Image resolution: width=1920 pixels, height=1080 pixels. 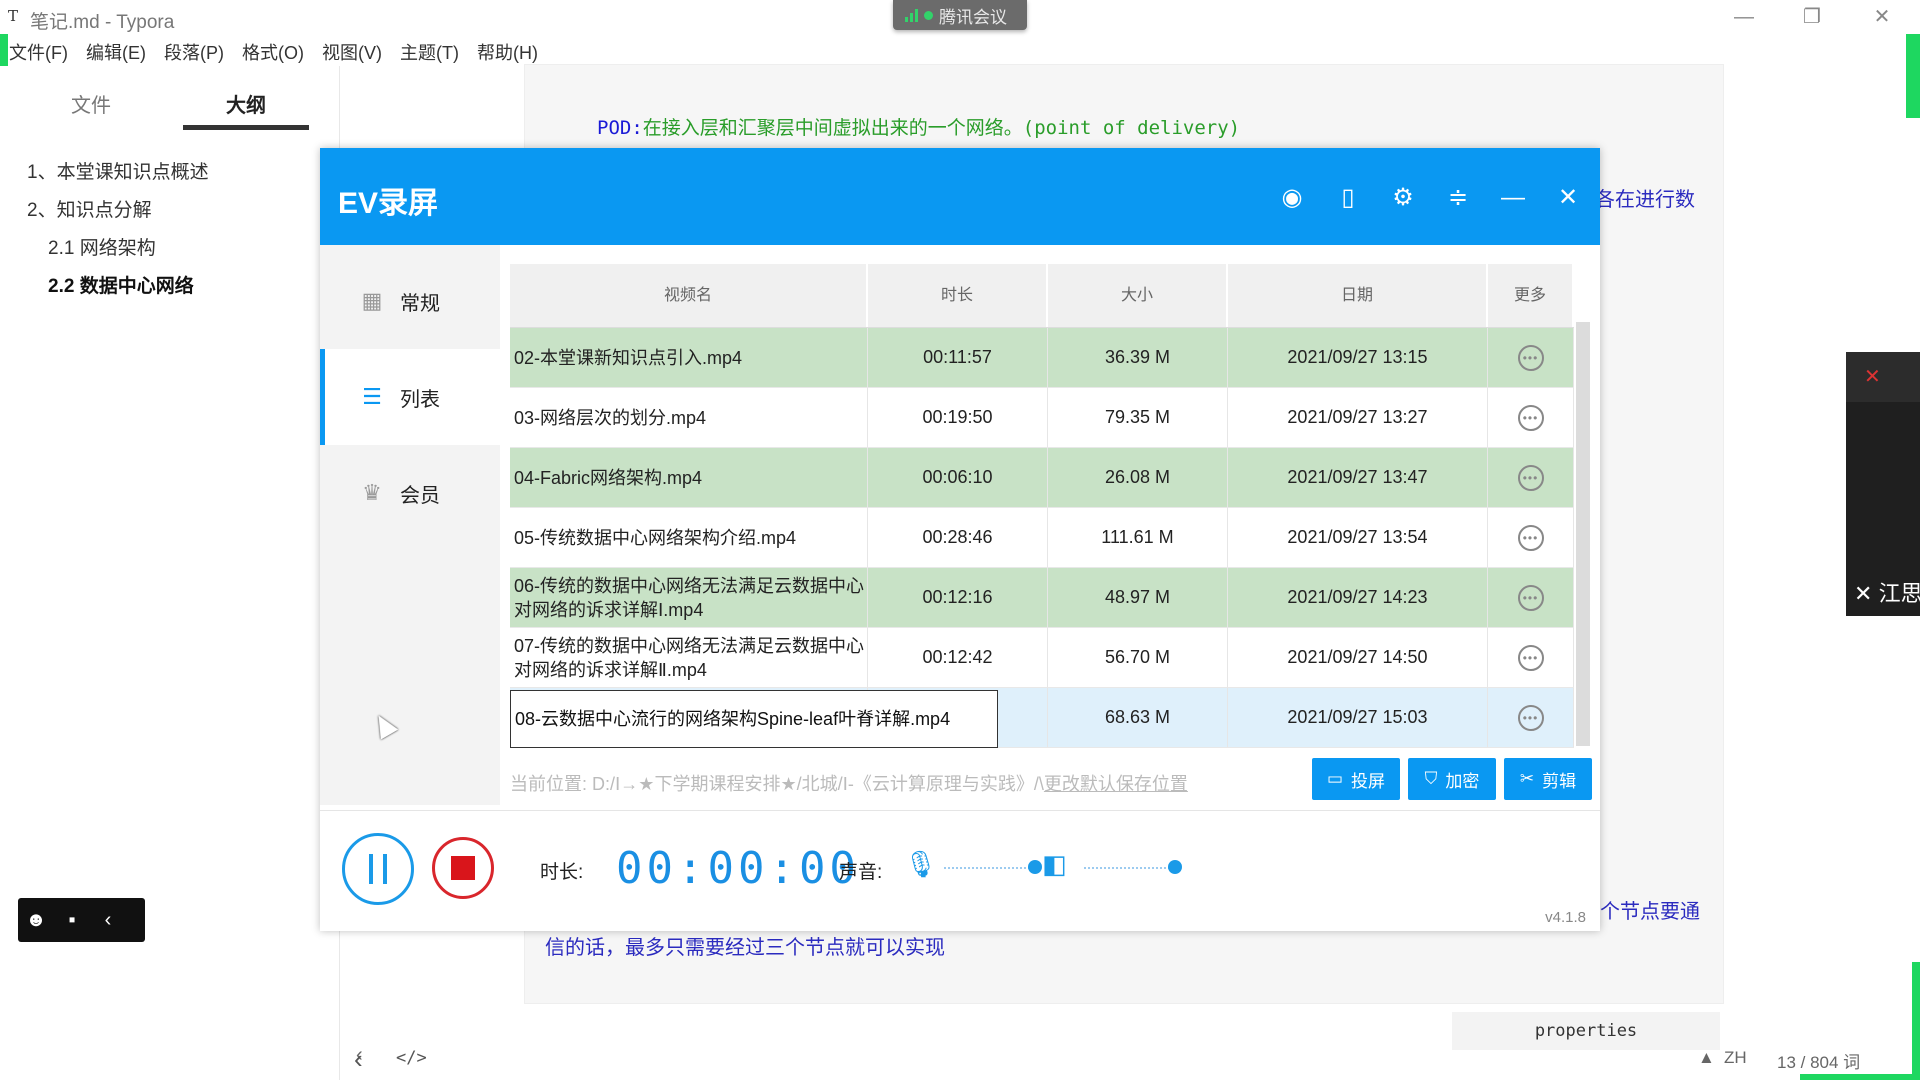 What do you see at coordinates (160, 211) in the screenshot?
I see `outline-item: 2、知识点分解` at bounding box center [160, 211].